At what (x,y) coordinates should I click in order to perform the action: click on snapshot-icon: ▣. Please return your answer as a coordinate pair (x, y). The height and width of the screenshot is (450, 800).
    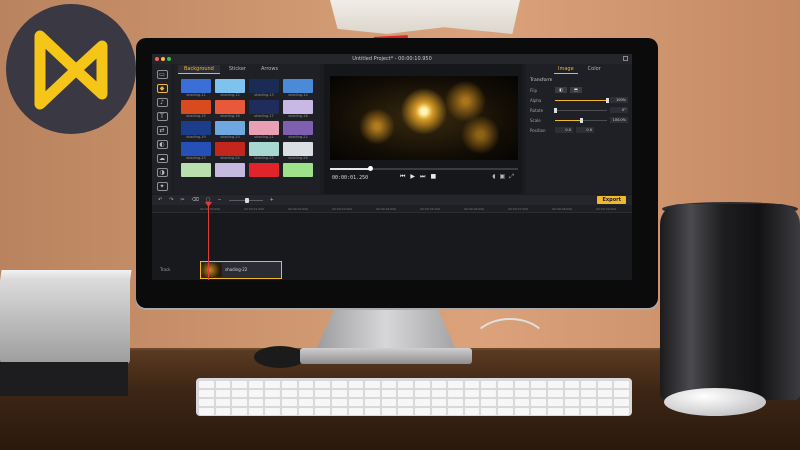
    Looking at the image, I should click on (503, 177).